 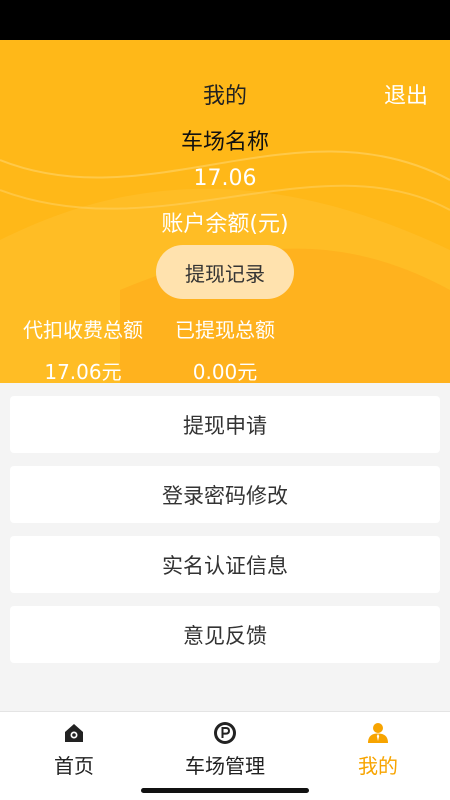 I want to click on menu-item-change-password: 登录密码修改, so click(x=225, y=494).